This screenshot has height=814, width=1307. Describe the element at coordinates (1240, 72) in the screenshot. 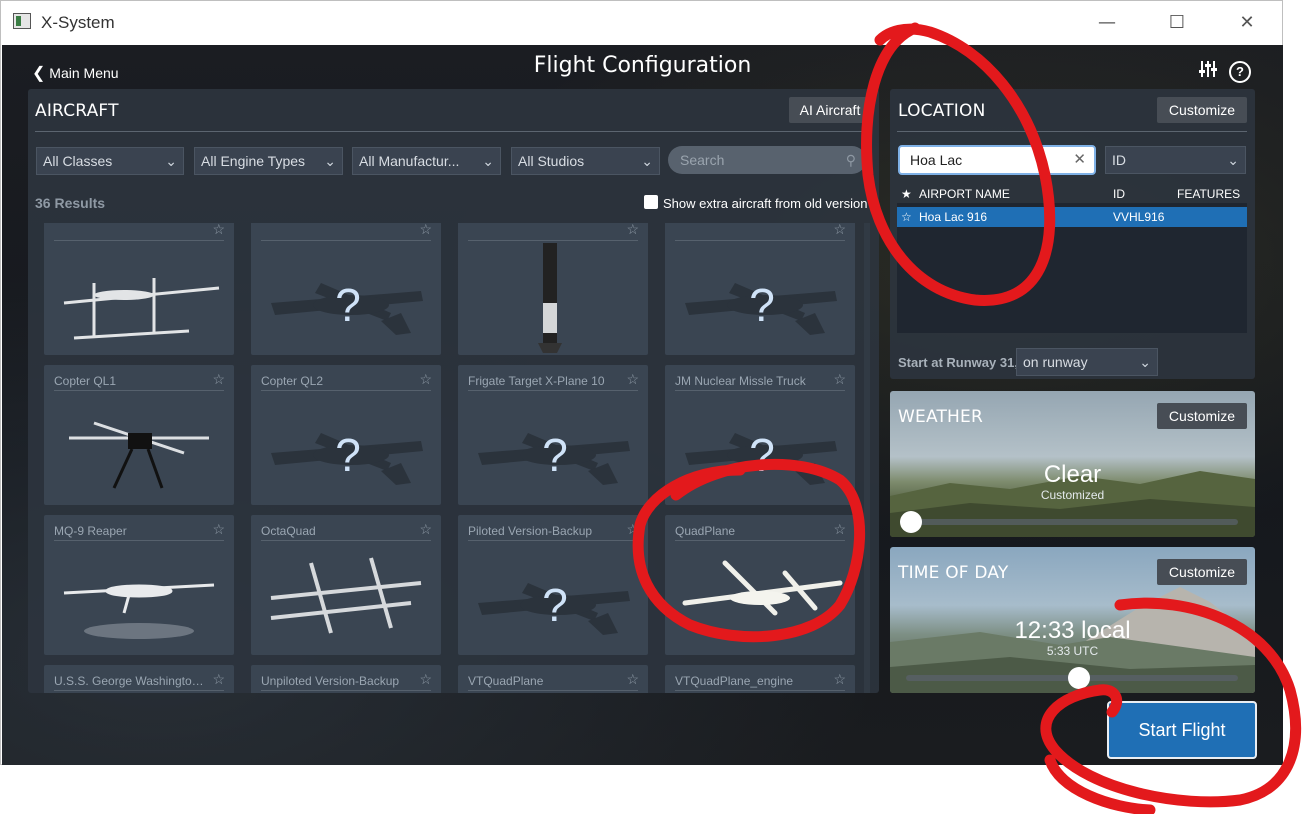

I see `help-icon: ?` at that location.